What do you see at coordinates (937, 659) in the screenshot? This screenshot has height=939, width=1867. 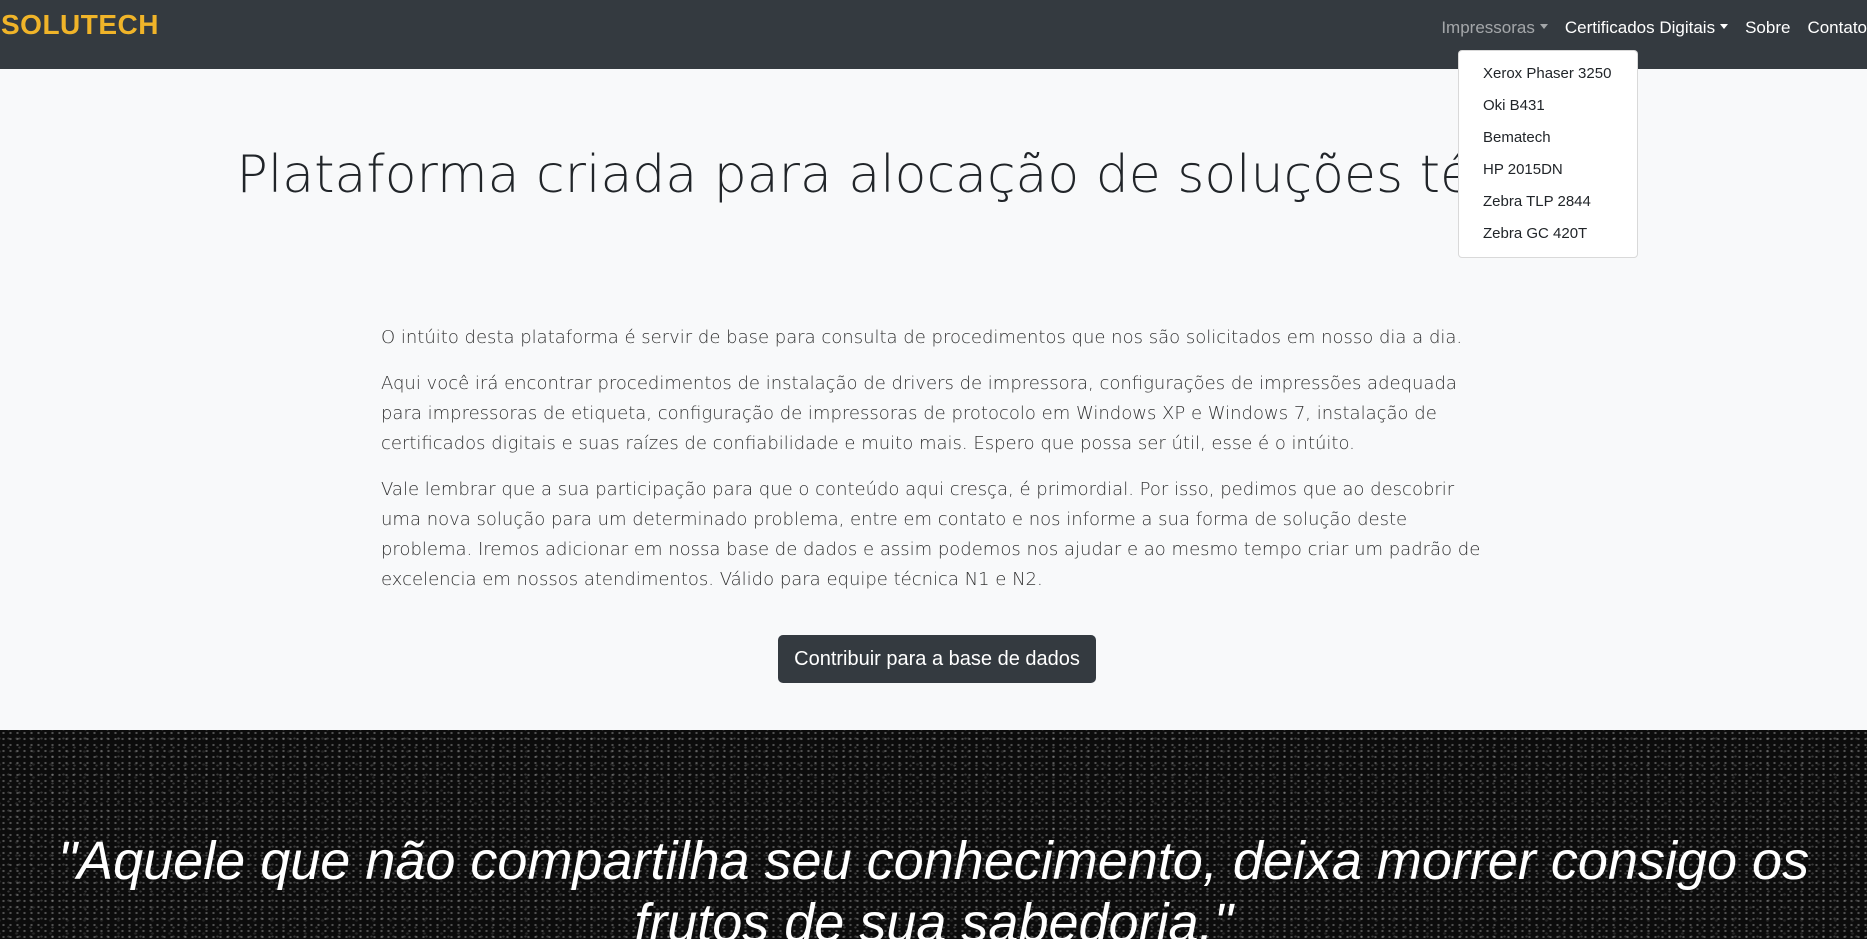 I see `contribute-button: Contribuir para a base de dados` at bounding box center [937, 659].